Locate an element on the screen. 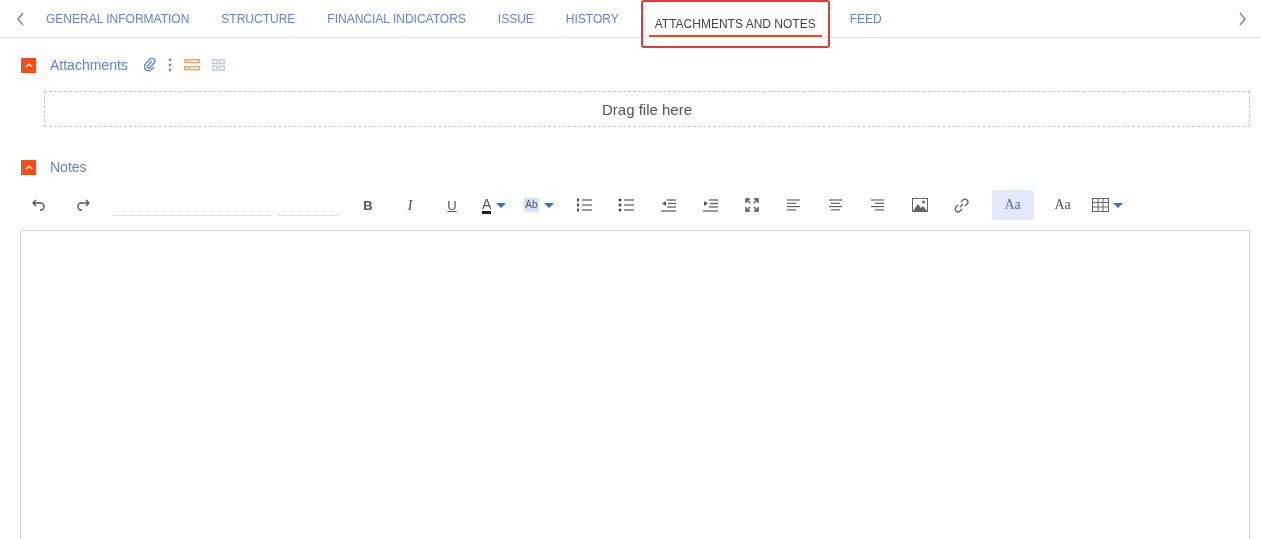  tab: FINANCIAL INDICATORS is located at coordinates (396, 19).